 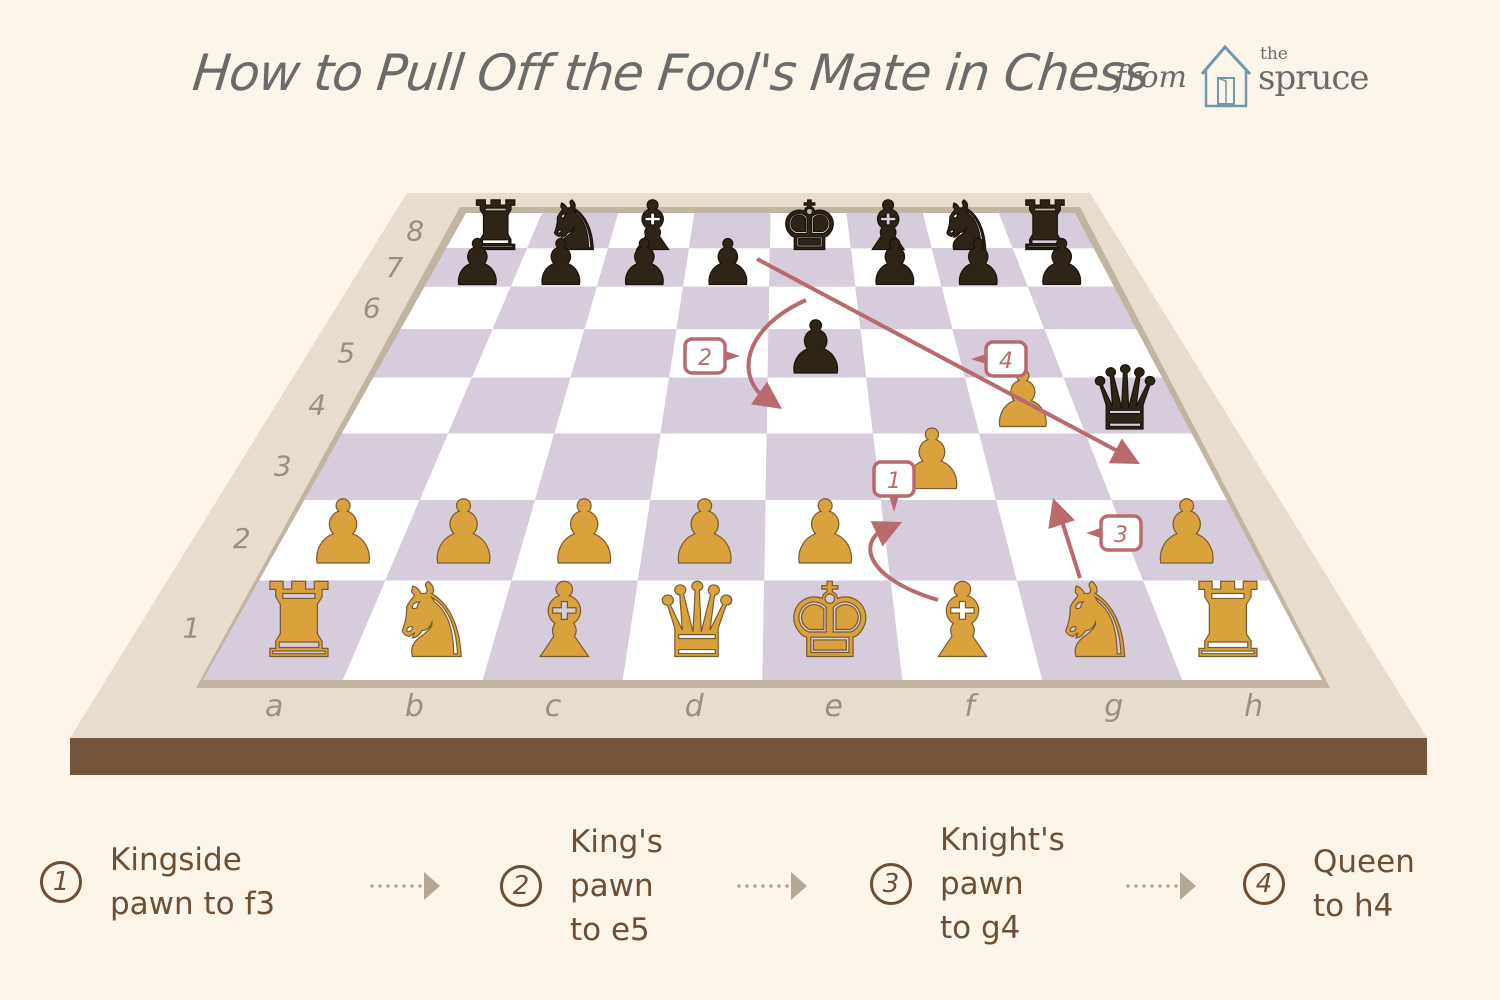 What do you see at coordinates (895, 263) in the screenshot?
I see `black-pawn-f7: ♟` at bounding box center [895, 263].